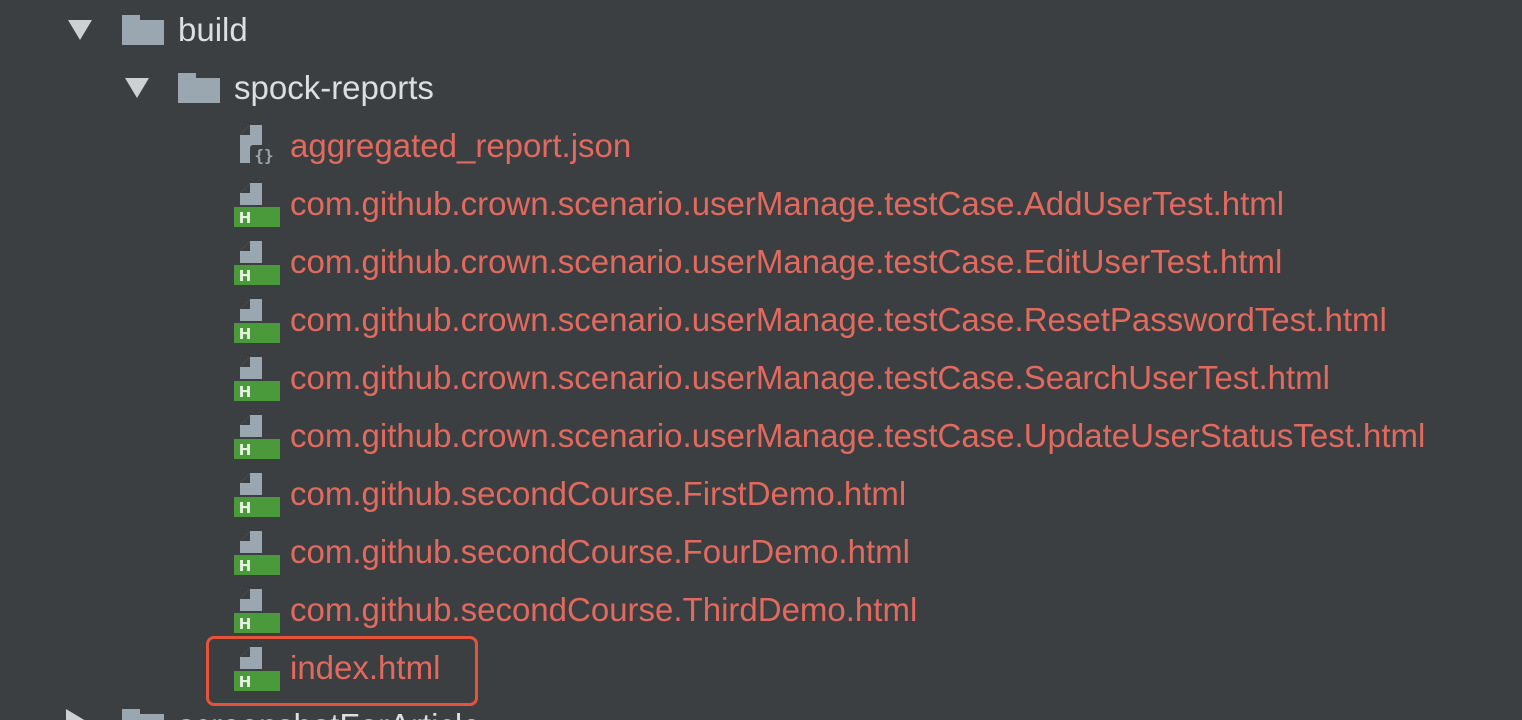  I want to click on folder-label: build, so click(213, 29).